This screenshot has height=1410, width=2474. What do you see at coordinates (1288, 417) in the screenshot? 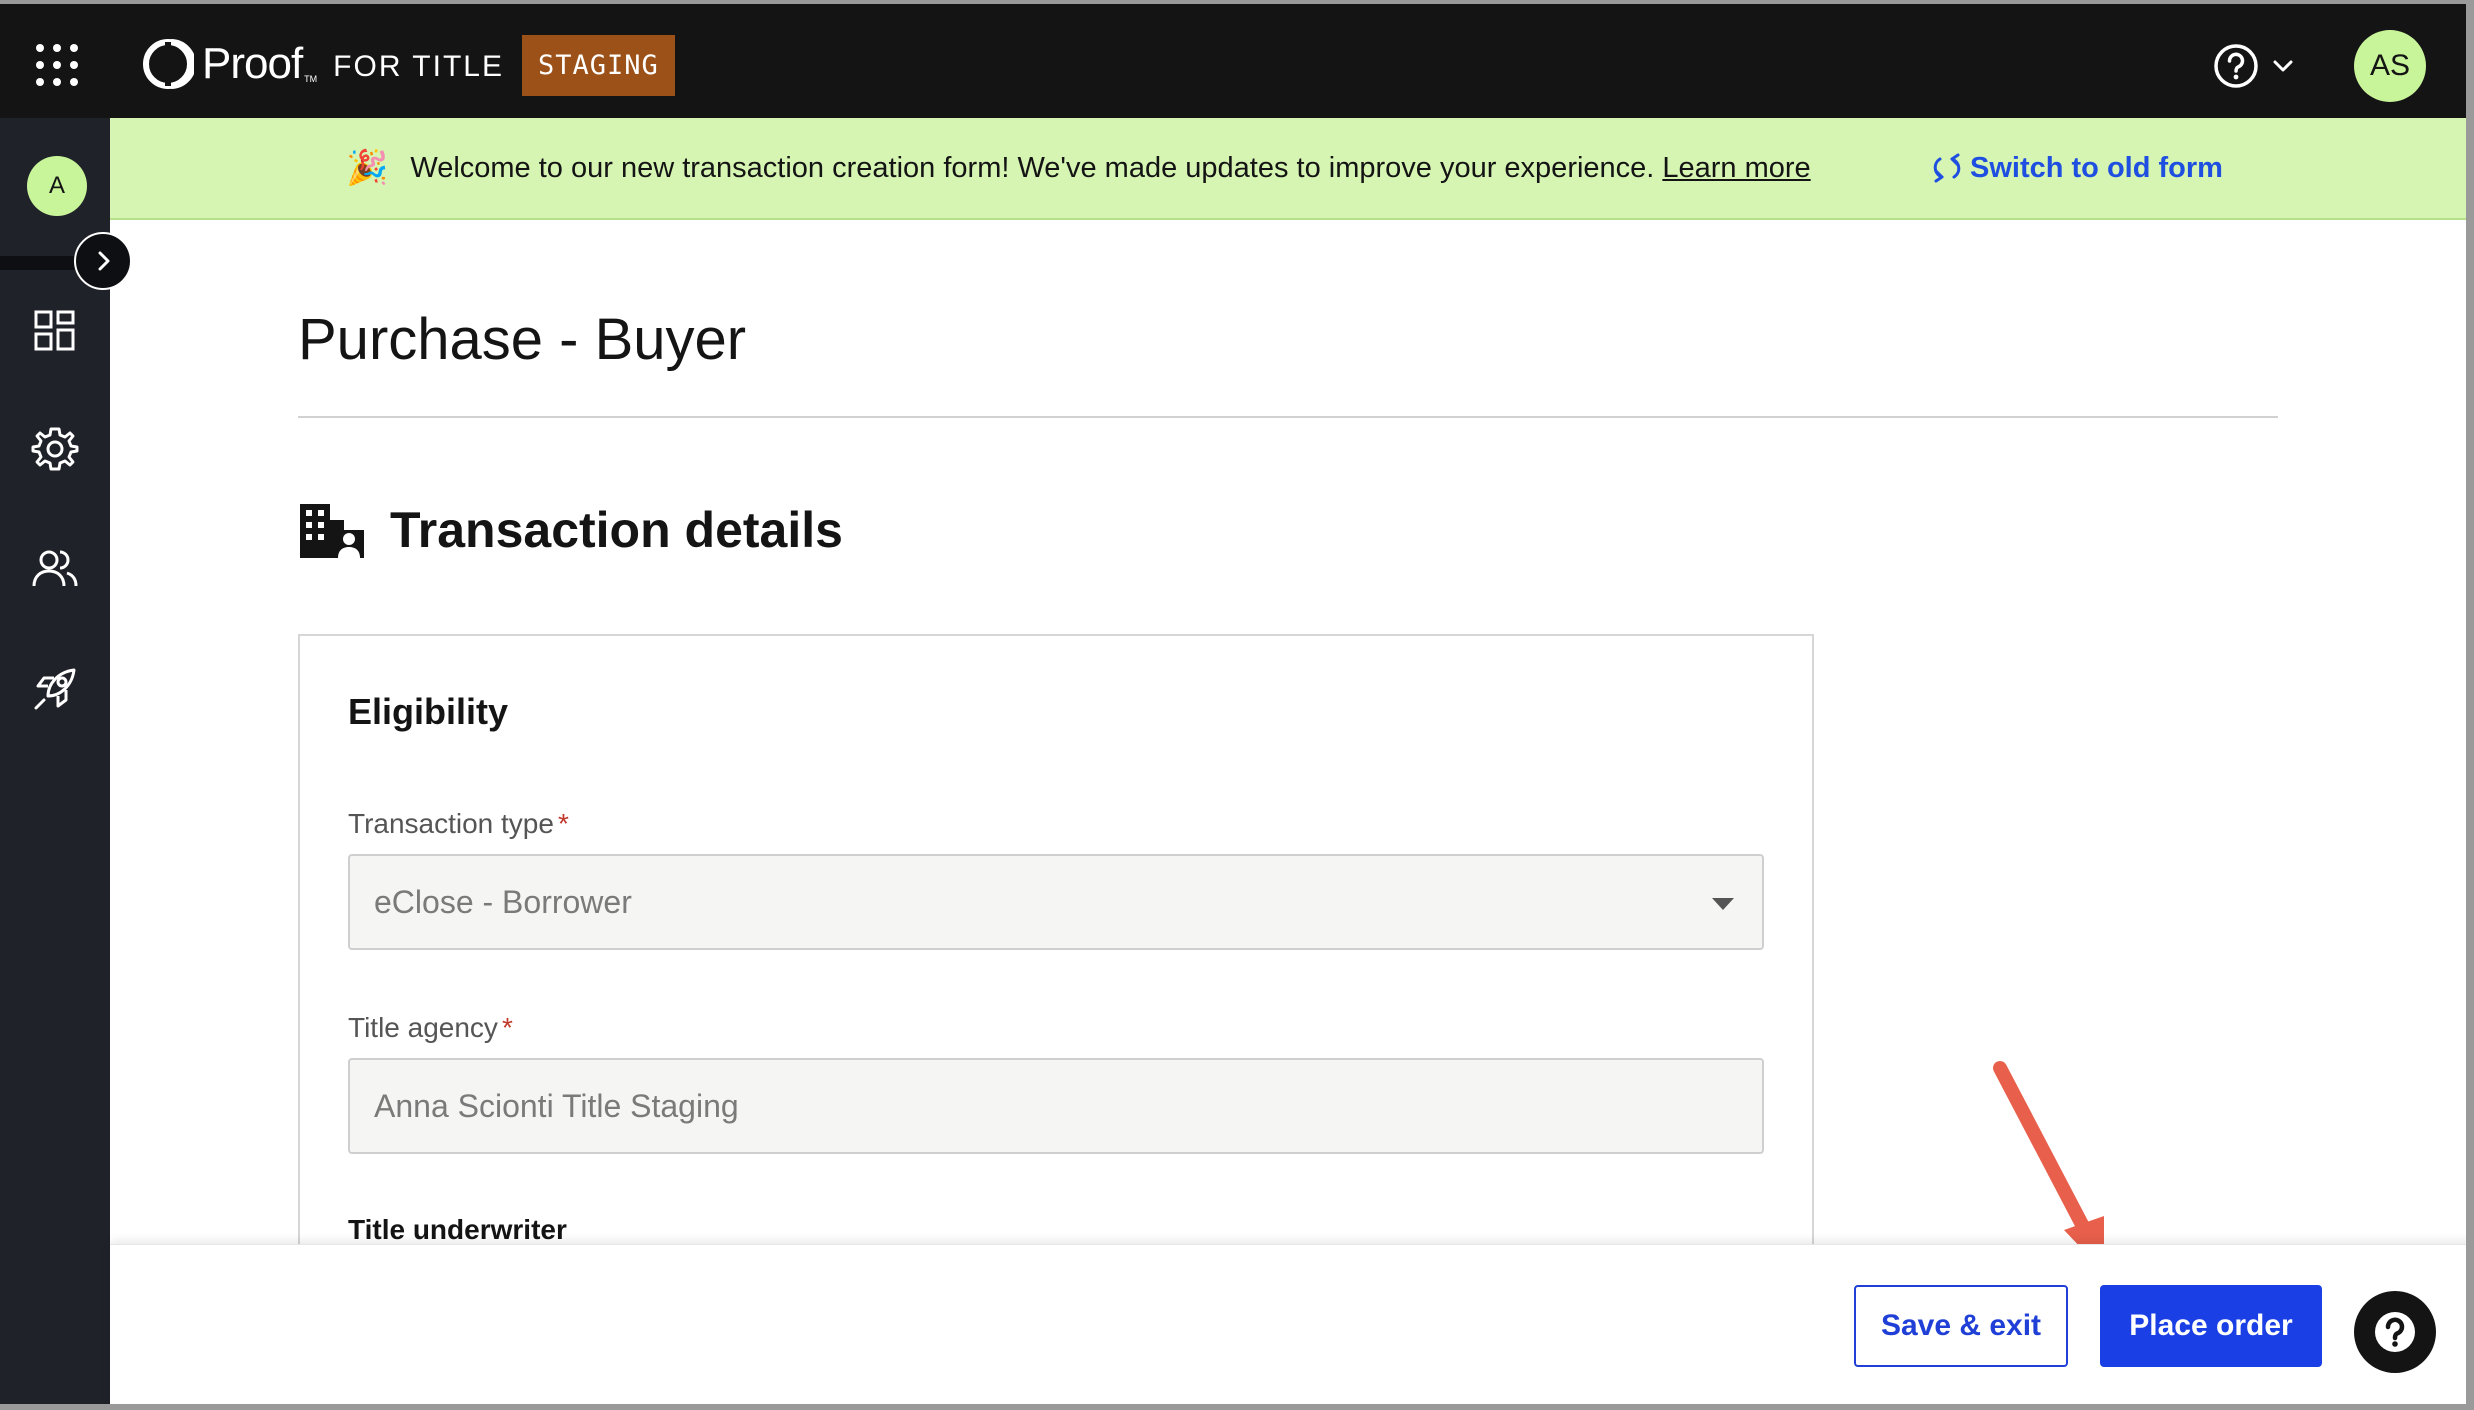
I see `title-divider` at bounding box center [1288, 417].